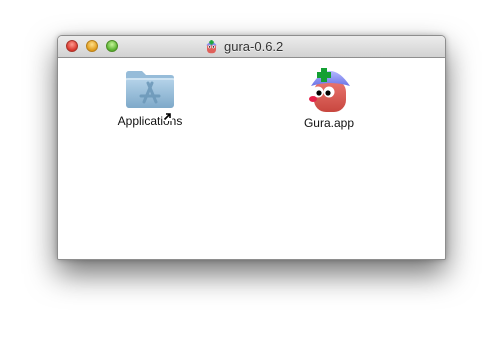  What do you see at coordinates (329, 123) in the screenshot?
I see `gura-app-label: Gura.app` at bounding box center [329, 123].